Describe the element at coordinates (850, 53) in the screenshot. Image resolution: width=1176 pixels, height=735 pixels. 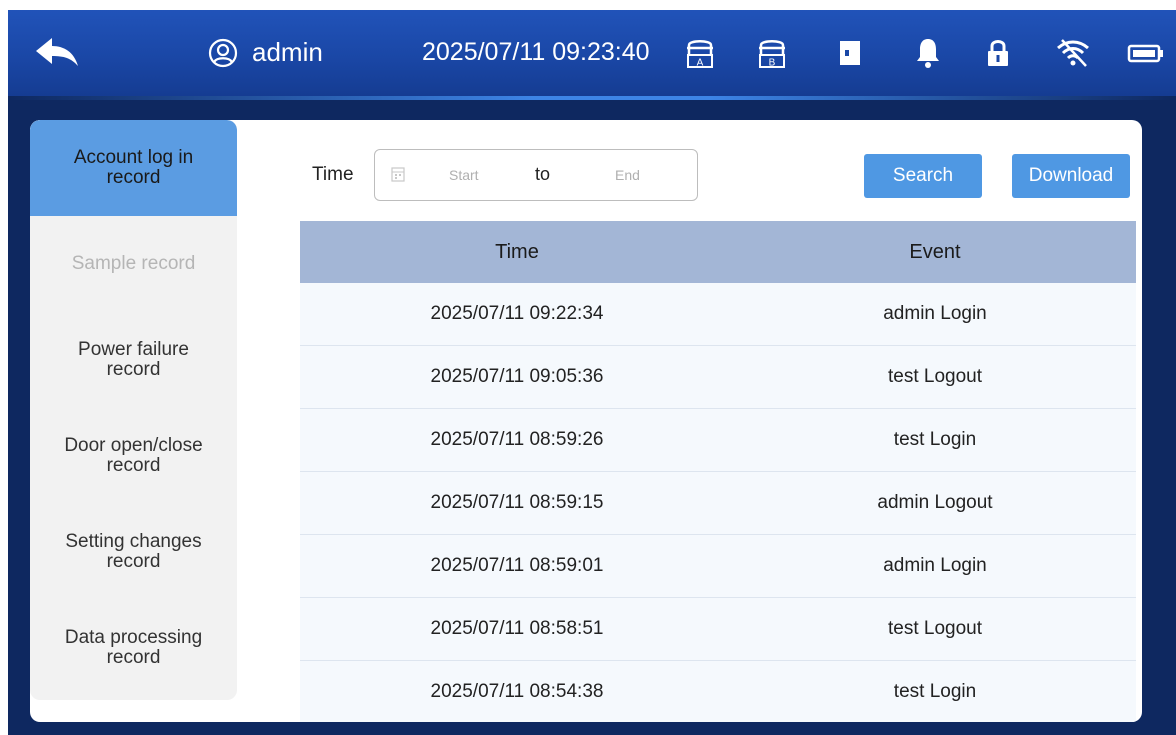
I see `door-icon` at that location.